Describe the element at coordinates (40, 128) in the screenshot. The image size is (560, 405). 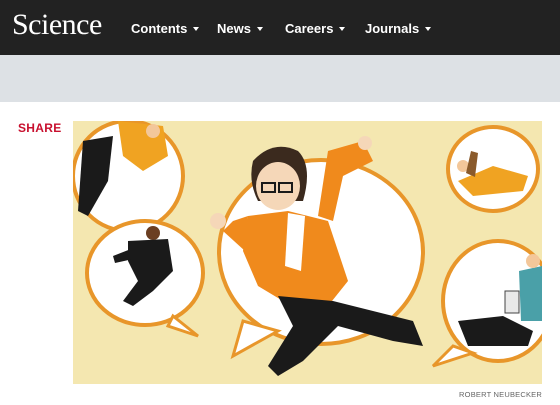
I see `share-button: SHARE` at that location.